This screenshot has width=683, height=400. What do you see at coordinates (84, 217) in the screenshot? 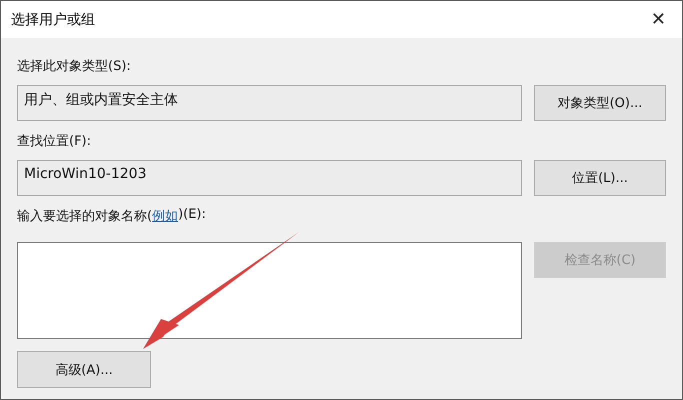
I see `field-label: 输入要选择的对象名称(` at bounding box center [84, 217].